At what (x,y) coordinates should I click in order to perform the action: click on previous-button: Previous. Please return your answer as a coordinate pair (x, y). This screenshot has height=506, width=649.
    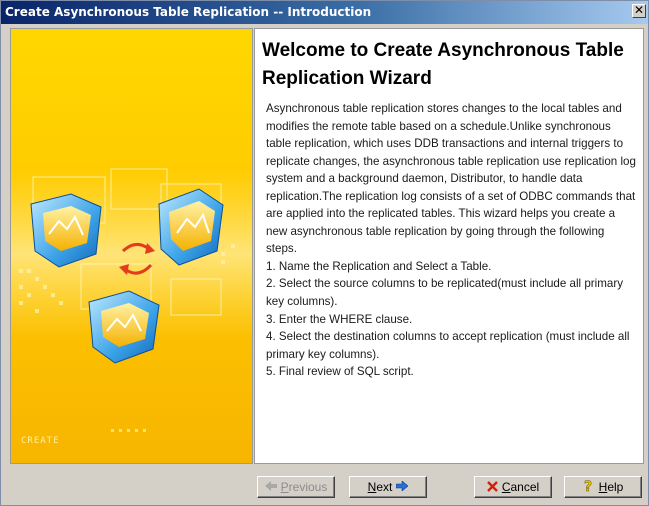
    Looking at the image, I should click on (296, 487).